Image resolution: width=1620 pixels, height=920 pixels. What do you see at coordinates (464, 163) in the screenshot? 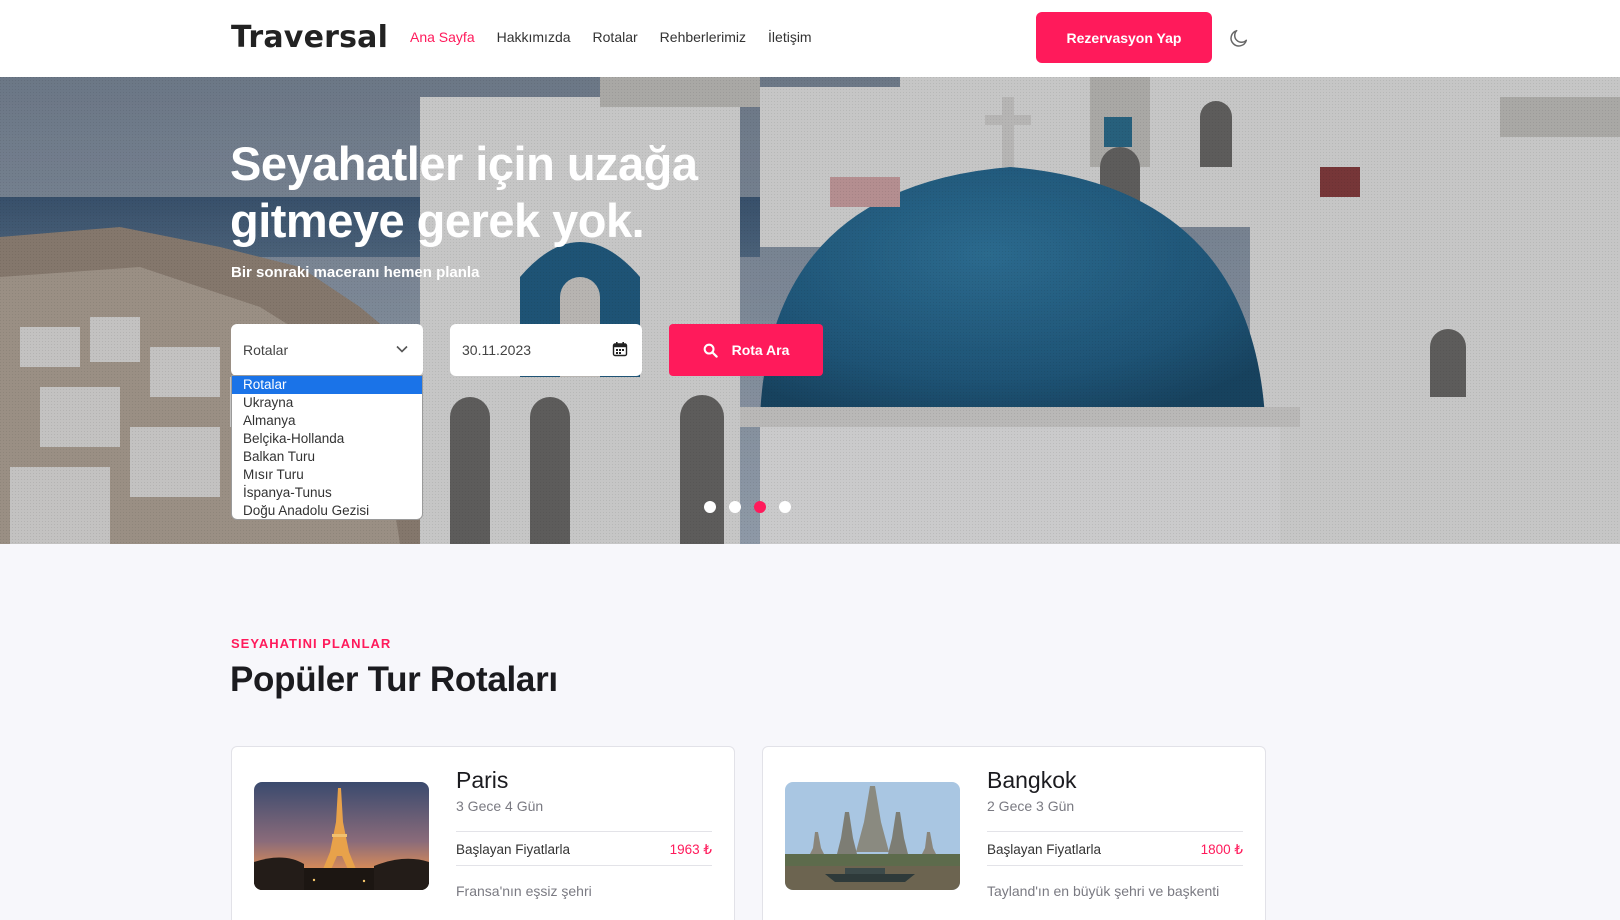
I see `hero-title-line-1: Seyahatler için uzağa` at bounding box center [464, 163].